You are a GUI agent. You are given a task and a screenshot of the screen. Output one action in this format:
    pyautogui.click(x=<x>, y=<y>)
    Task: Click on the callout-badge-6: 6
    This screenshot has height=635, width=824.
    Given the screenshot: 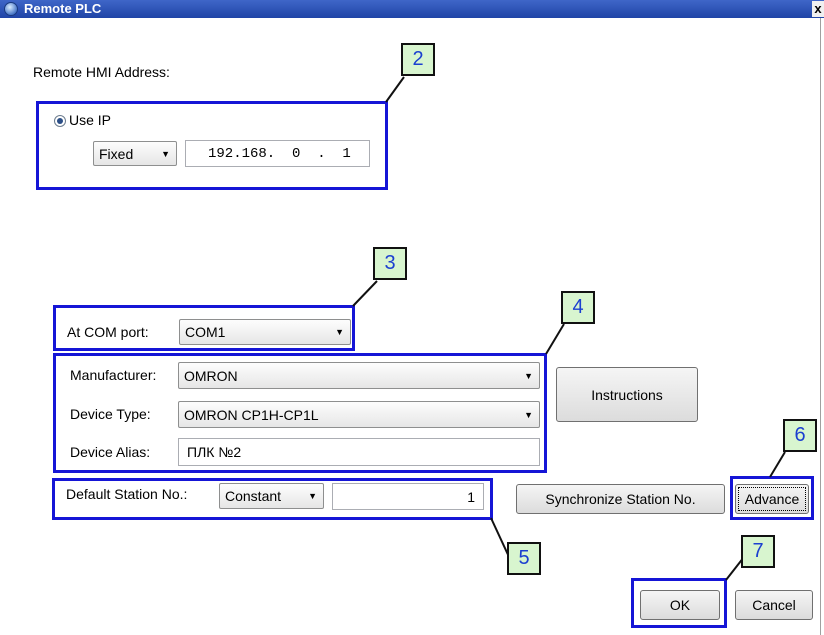 What is the action you would take?
    pyautogui.click(x=800, y=435)
    